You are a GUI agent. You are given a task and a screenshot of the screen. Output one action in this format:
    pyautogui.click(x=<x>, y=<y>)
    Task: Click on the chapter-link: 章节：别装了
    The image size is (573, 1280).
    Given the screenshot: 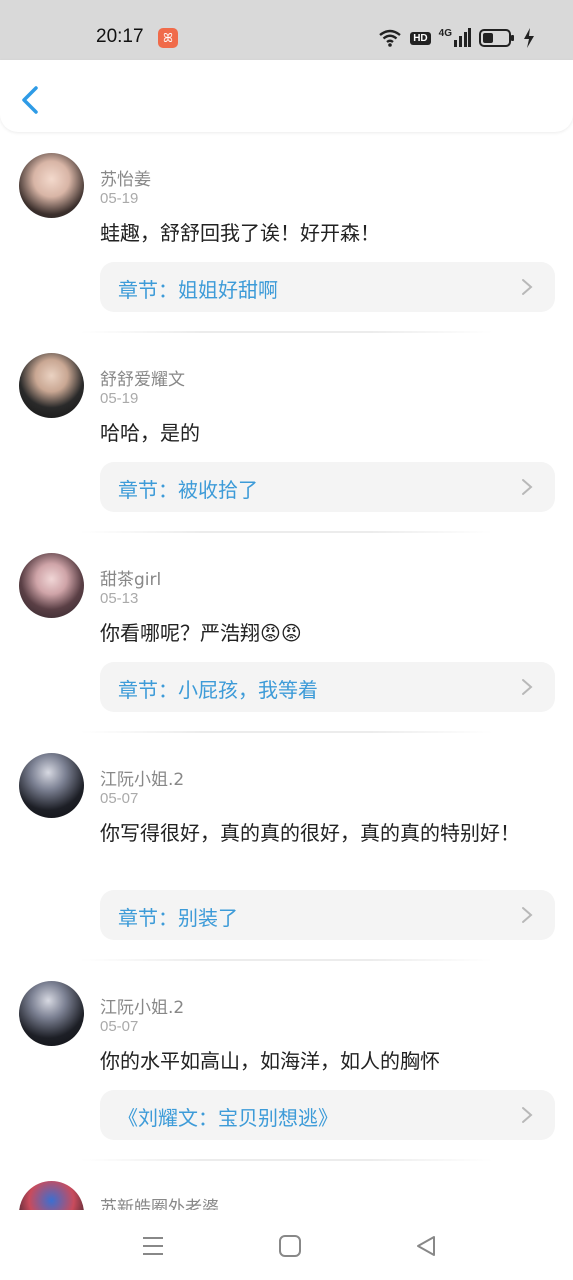 What is the action you would take?
    pyautogui.click(x=327, y=915)
    